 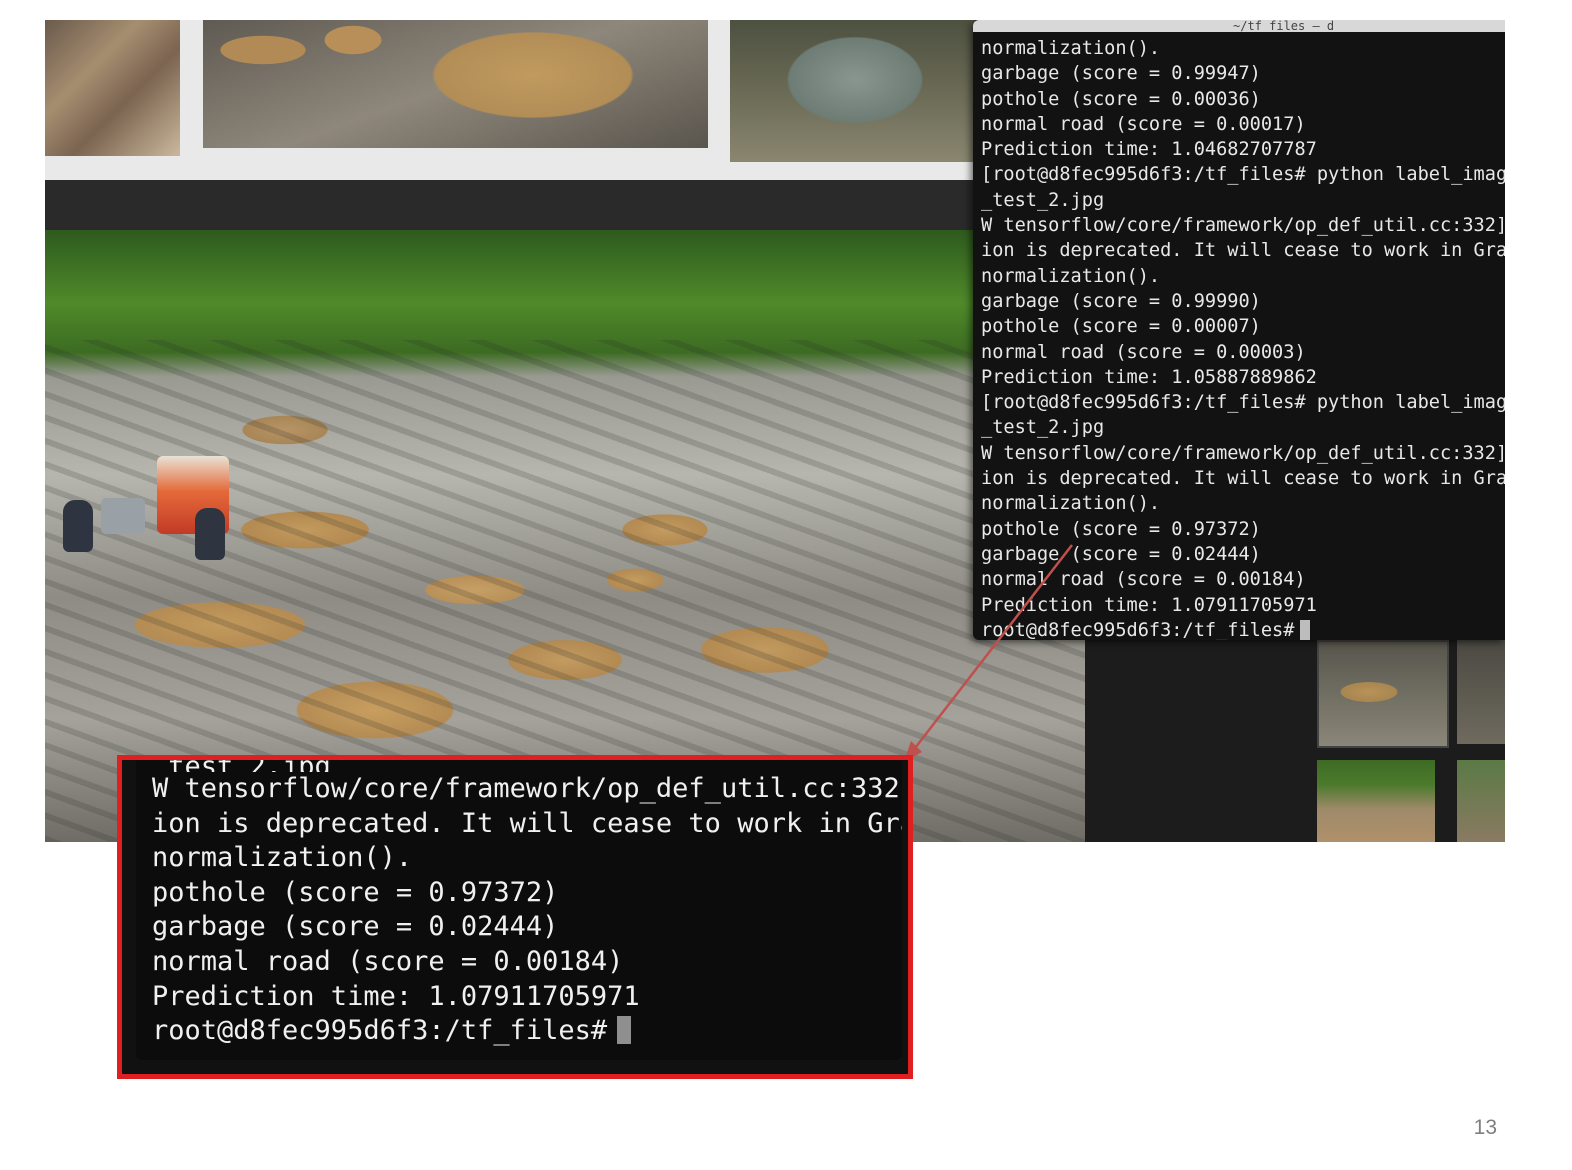 What do you see at coordinates (282, 858) in the screenshot?
I see `callout-line: normalization().` at bounding box center [282, 858].